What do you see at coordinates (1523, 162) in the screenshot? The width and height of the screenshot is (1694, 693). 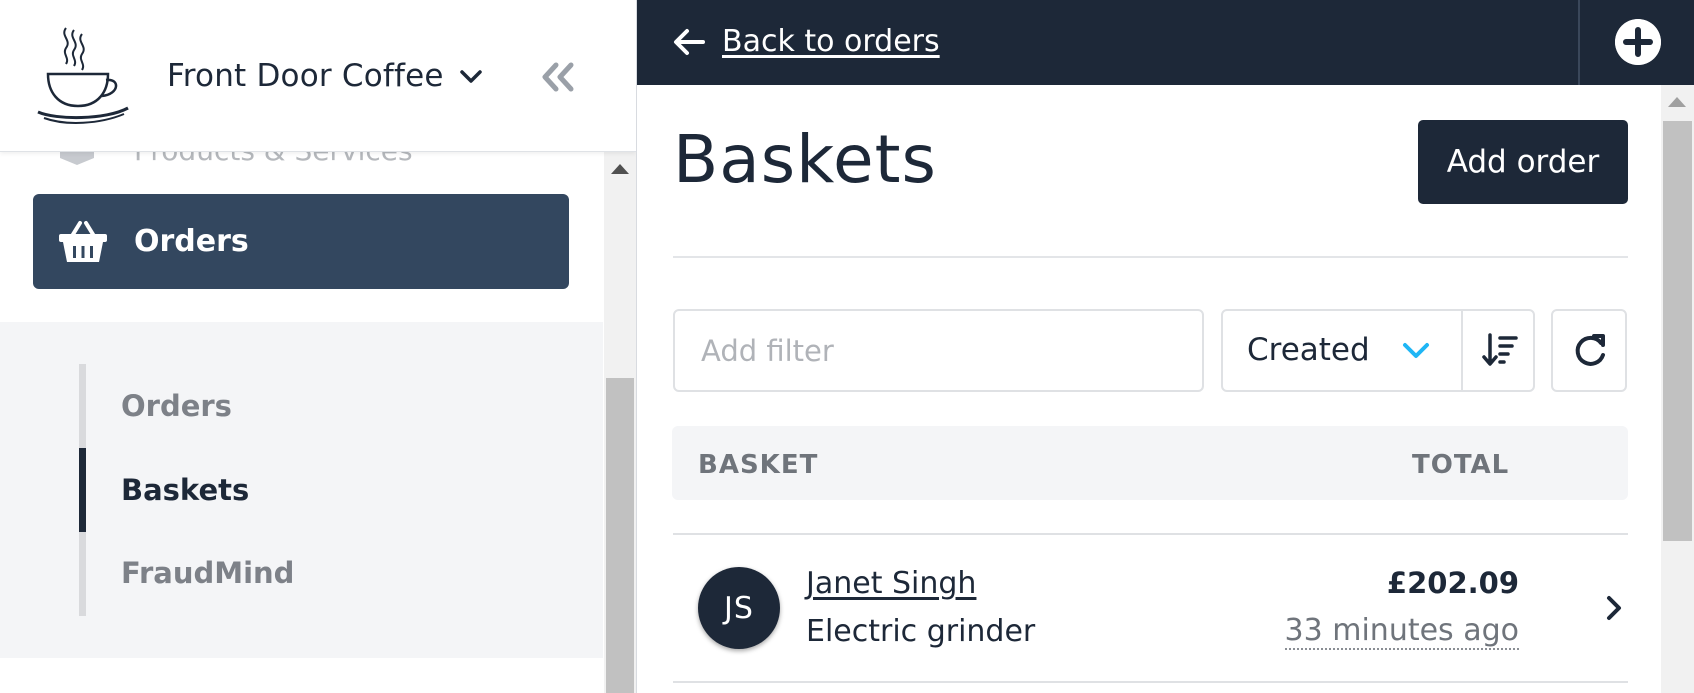 I see `add-order-button: Add order` at bounding box center [1523, 162].